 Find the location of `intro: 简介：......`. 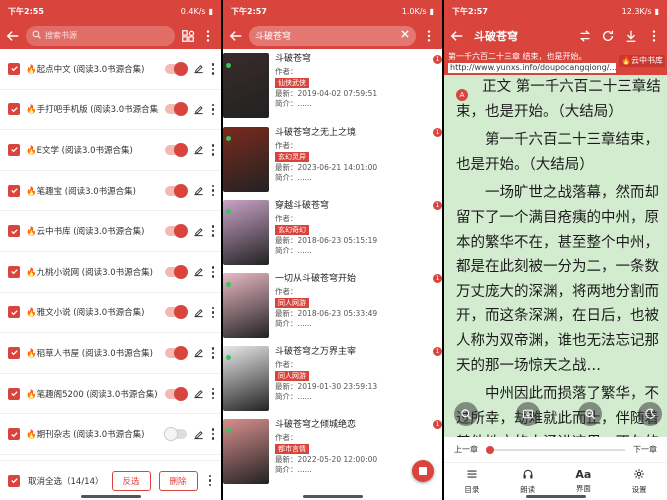

intro: 简介：...... is located at coordinates (293, 250).